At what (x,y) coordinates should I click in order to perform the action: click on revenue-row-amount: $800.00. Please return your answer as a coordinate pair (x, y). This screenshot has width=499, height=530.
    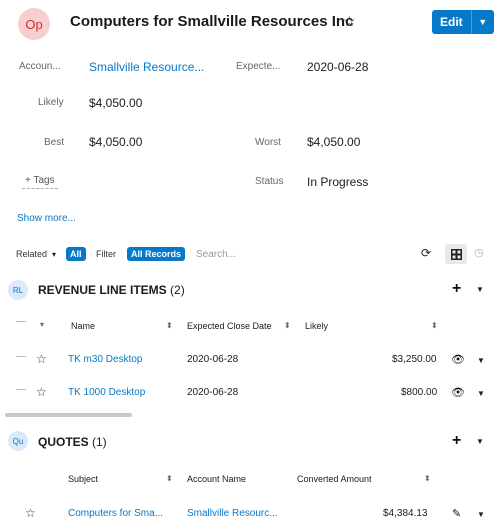
    Looking at the image, I should click on (419, 392).